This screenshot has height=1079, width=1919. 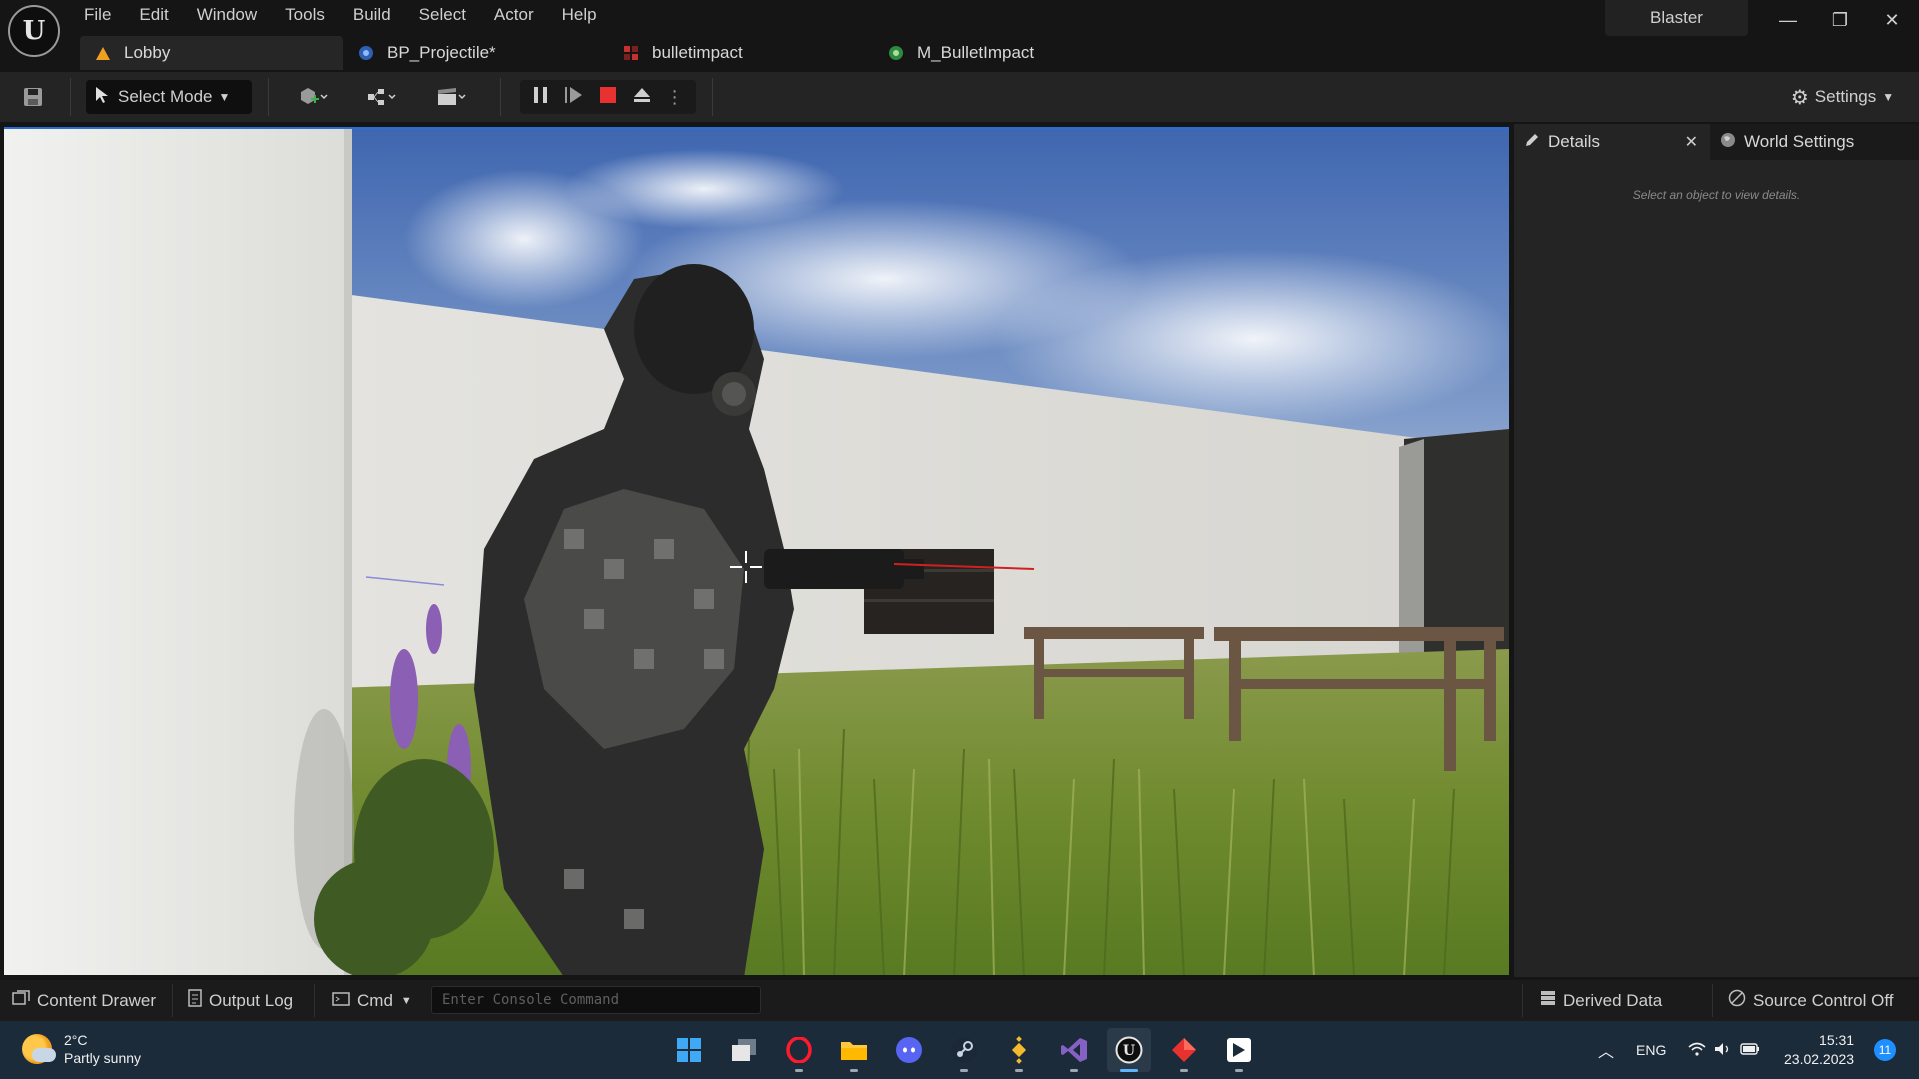 What do you see at coordinates (76, 1040) in the screenshot?
I see `temperature: 2°C` at bounding box center [76, 1040].